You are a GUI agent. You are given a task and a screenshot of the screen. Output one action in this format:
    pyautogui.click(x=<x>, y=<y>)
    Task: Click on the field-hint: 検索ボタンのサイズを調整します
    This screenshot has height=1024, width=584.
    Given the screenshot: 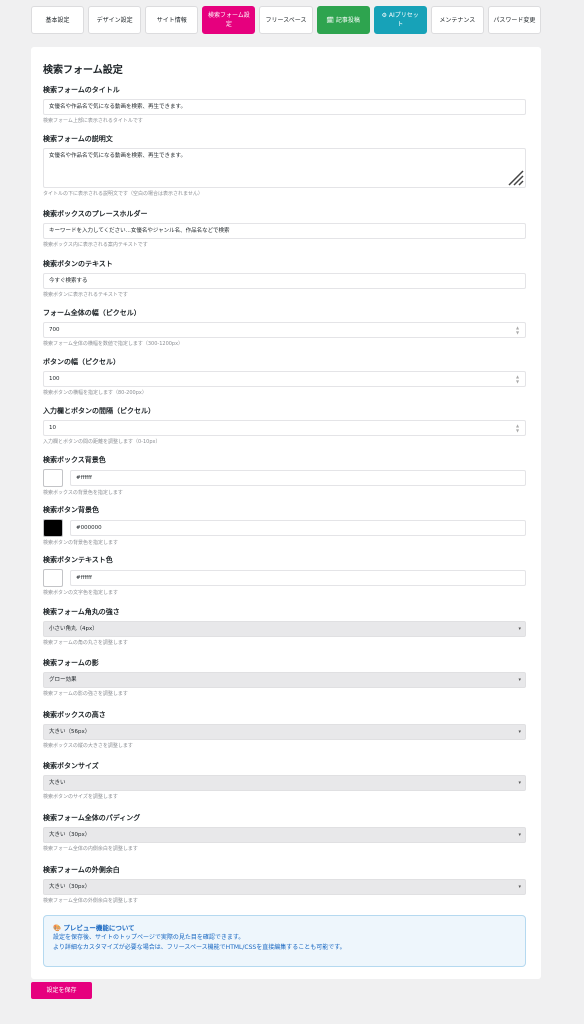 What is the action you would take?
    pyautogui.click(x=80, y=797)
    